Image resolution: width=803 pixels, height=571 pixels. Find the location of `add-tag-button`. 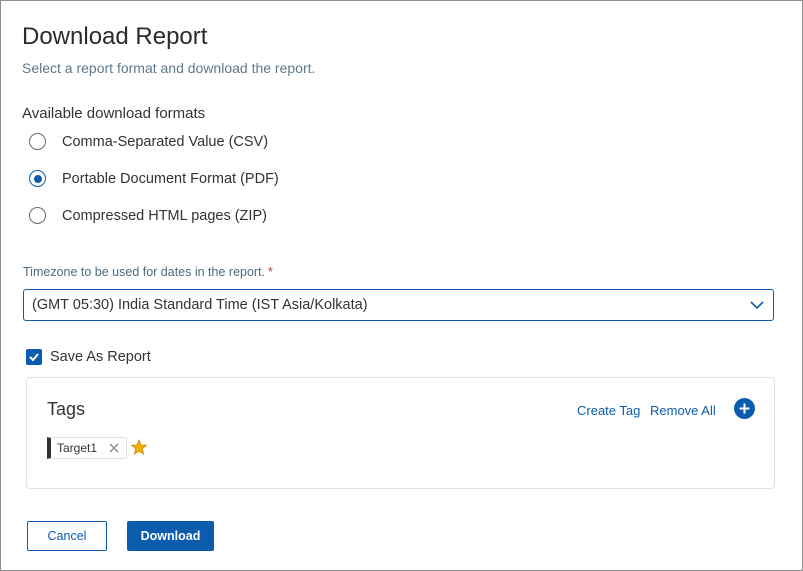

add-tag-button is located at coordinates (744, 408).